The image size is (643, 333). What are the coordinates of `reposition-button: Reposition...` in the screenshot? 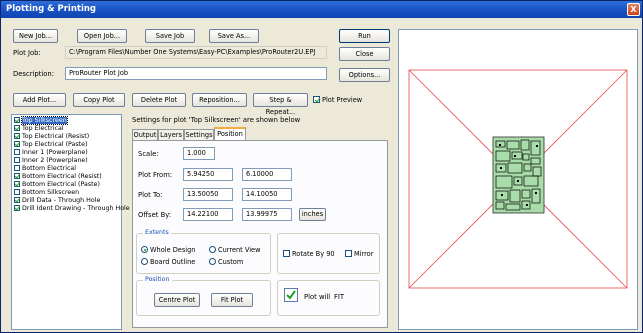 It's located at (219, 100).